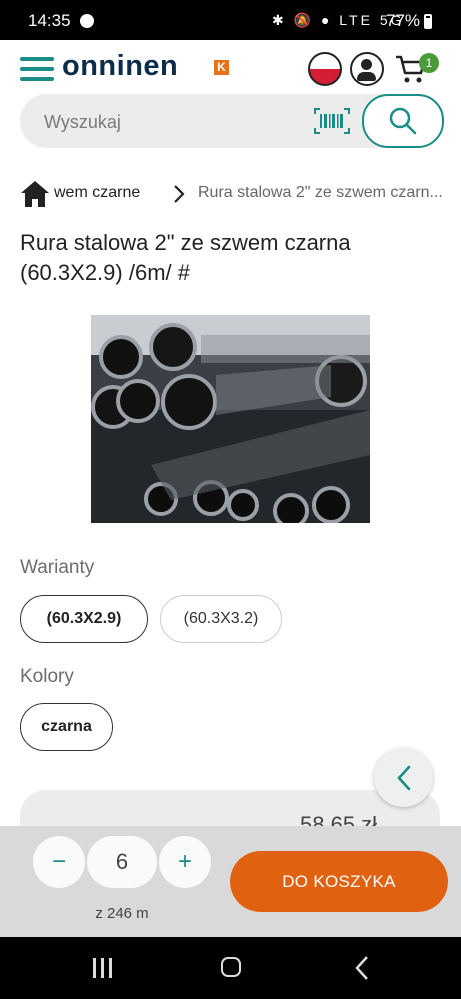 This screenshot has height=999, width=461. I want to click on barcode-scanner-icon, so click(332, 121).